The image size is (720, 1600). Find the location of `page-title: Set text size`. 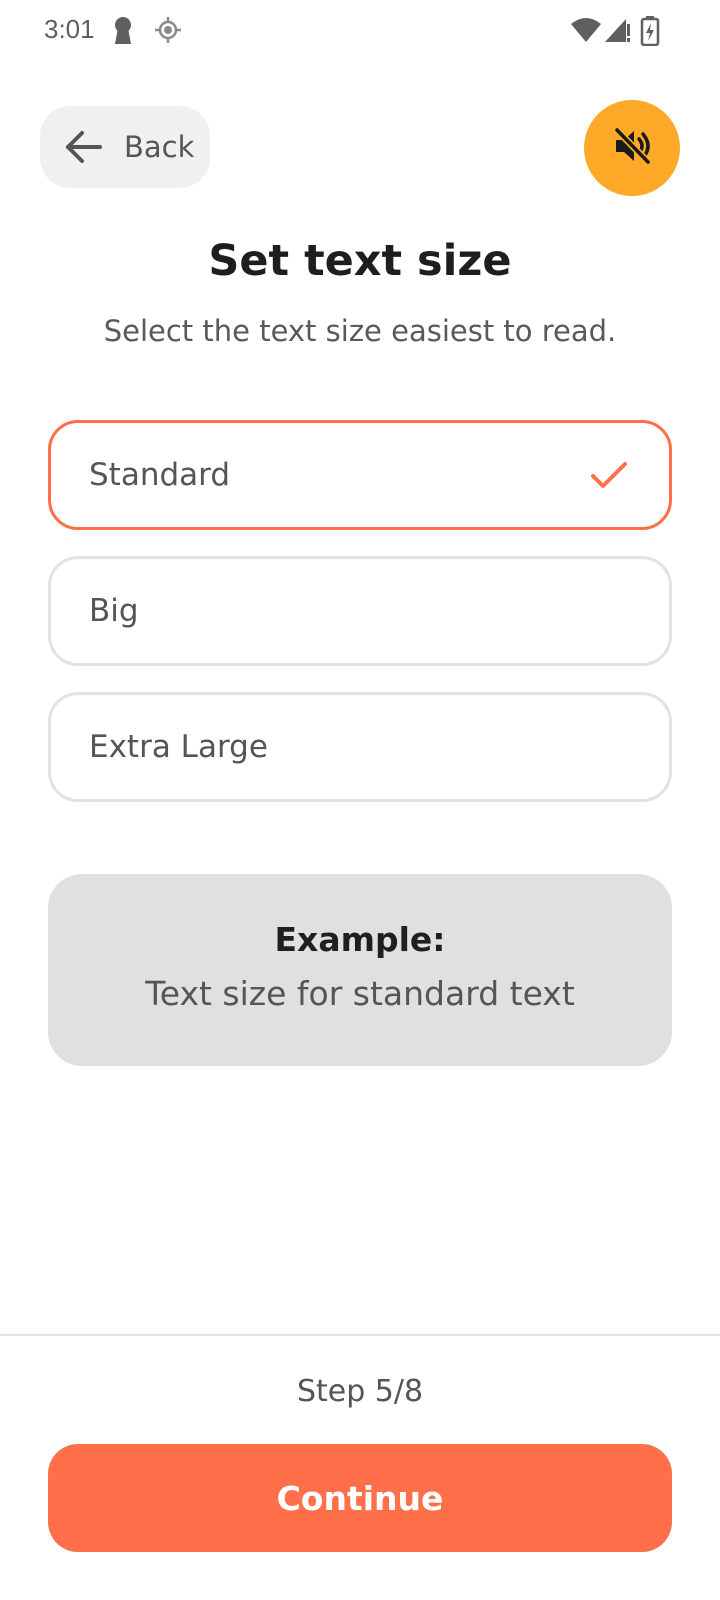

page-title: Set text size is located at coordinates (360, 261).